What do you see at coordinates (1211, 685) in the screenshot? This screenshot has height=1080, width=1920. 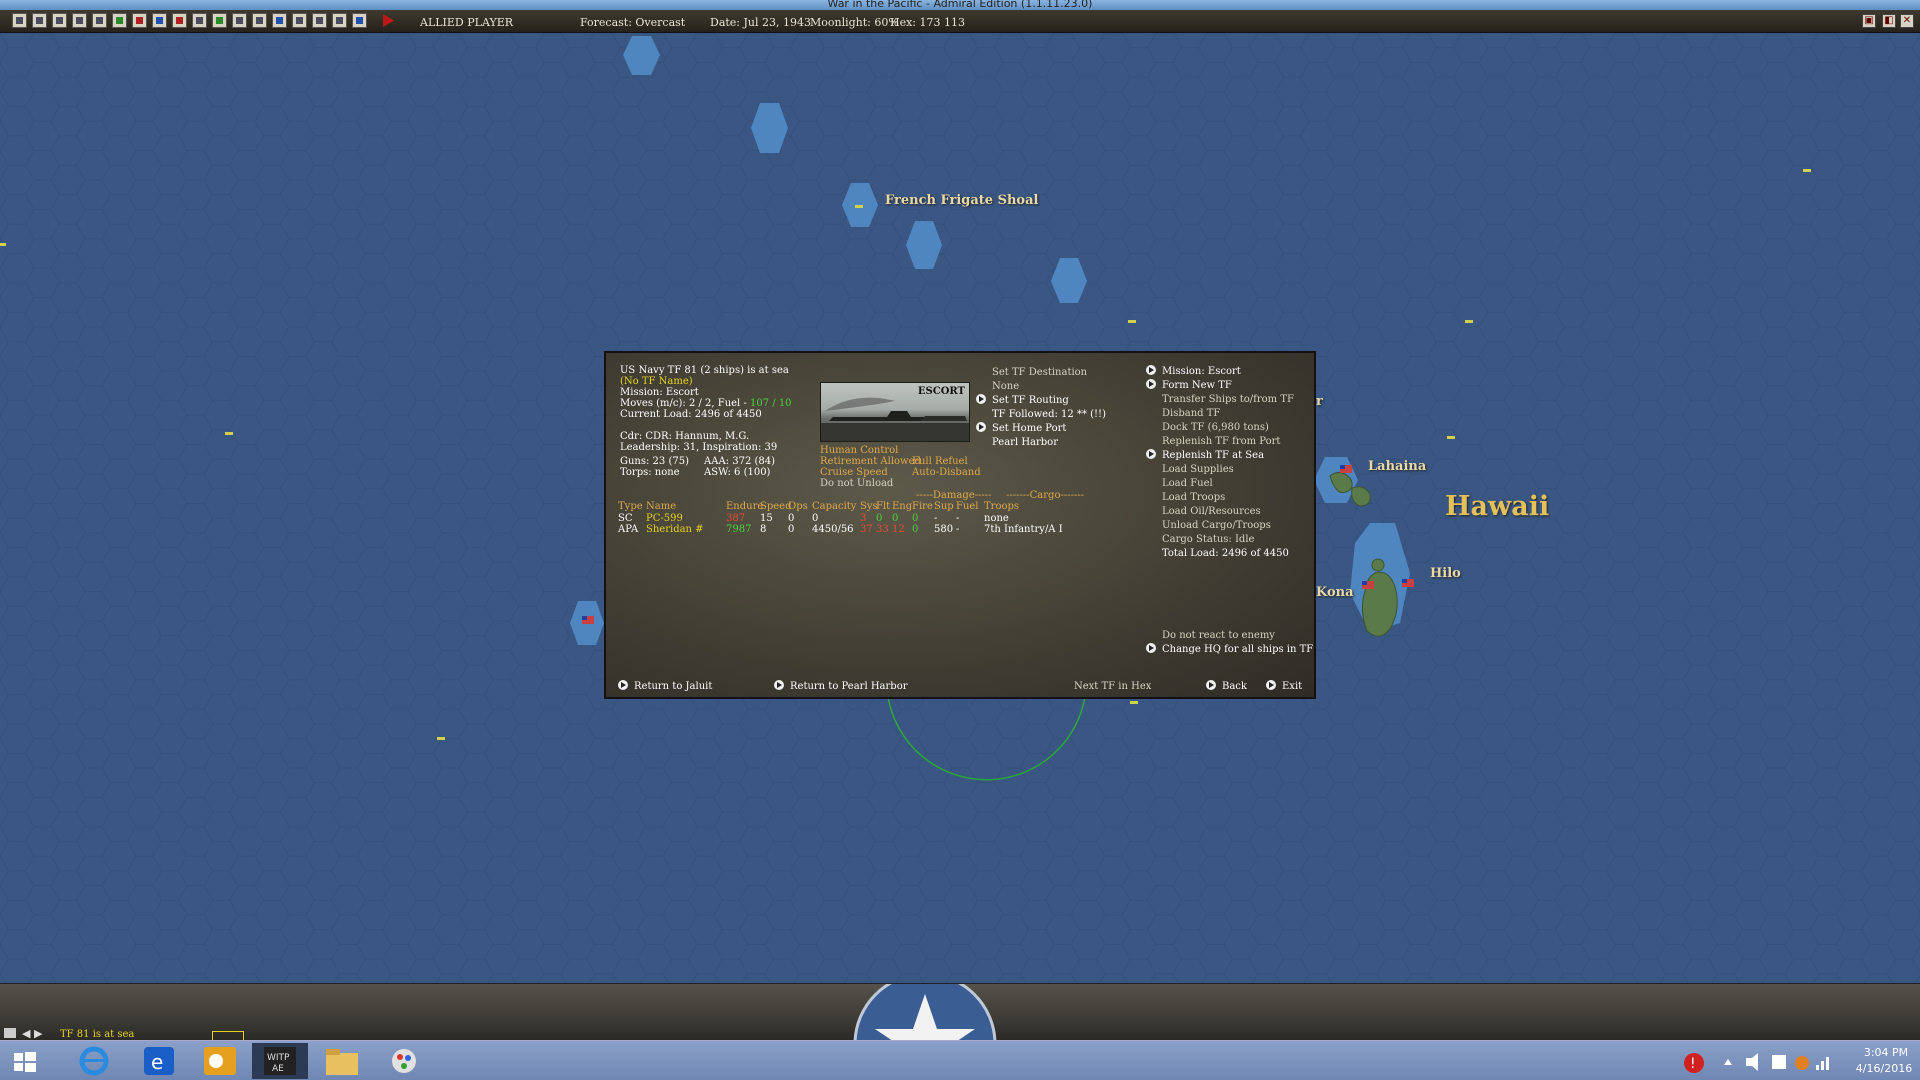 I see `back-arrow-icon` at bounding box center [1211, 685].